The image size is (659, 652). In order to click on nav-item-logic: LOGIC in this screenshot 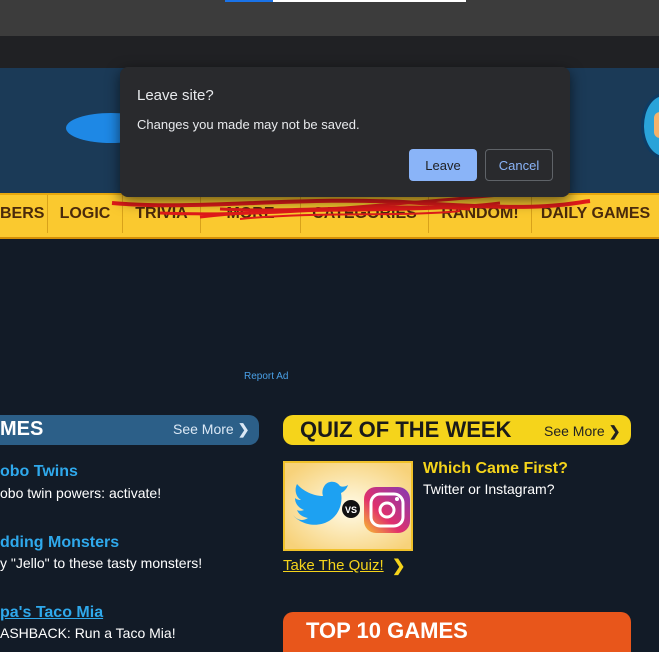, I will do `click(85, 214)`.